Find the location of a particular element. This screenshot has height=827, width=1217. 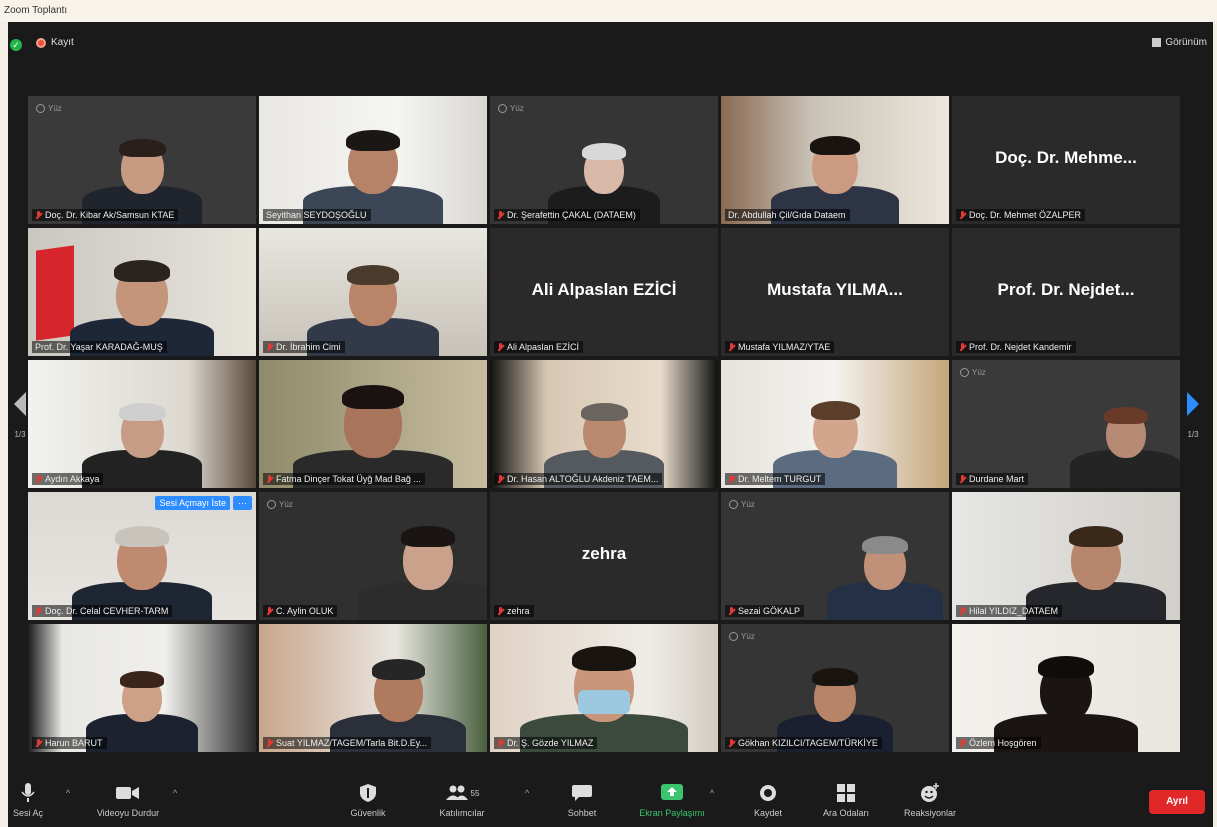

chat-label: Sohbet is located at coordinates (582, 813).